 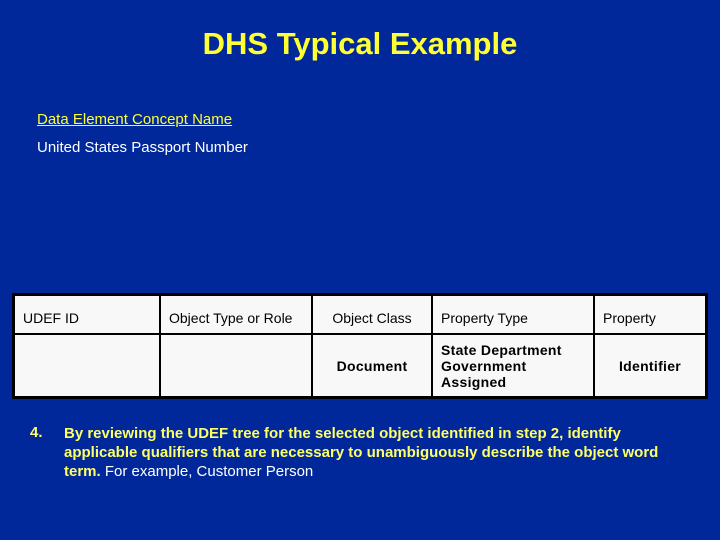 I want to click on concept-name-label: Data Element Concept Name, so click(x=135, y=119).